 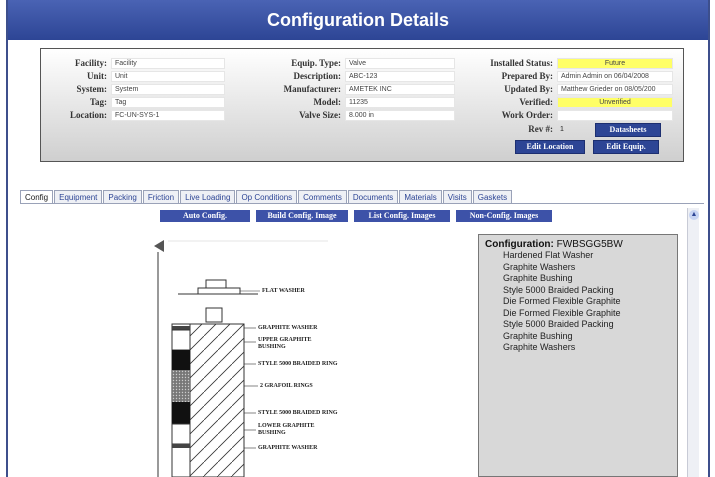 I want to click on non-config-images-button: Non-Config. Images, so click(x=504, y=216).